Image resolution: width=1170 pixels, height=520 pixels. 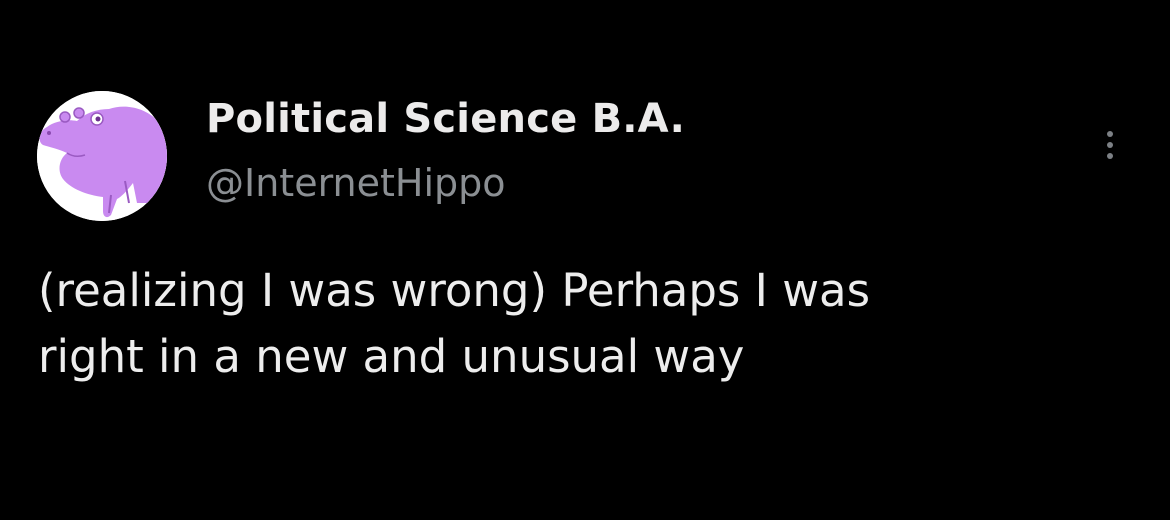 I want to click on tweet-text-line-1: (realizing I was wrong) Perhaps I was, so click(x=454, y=290).